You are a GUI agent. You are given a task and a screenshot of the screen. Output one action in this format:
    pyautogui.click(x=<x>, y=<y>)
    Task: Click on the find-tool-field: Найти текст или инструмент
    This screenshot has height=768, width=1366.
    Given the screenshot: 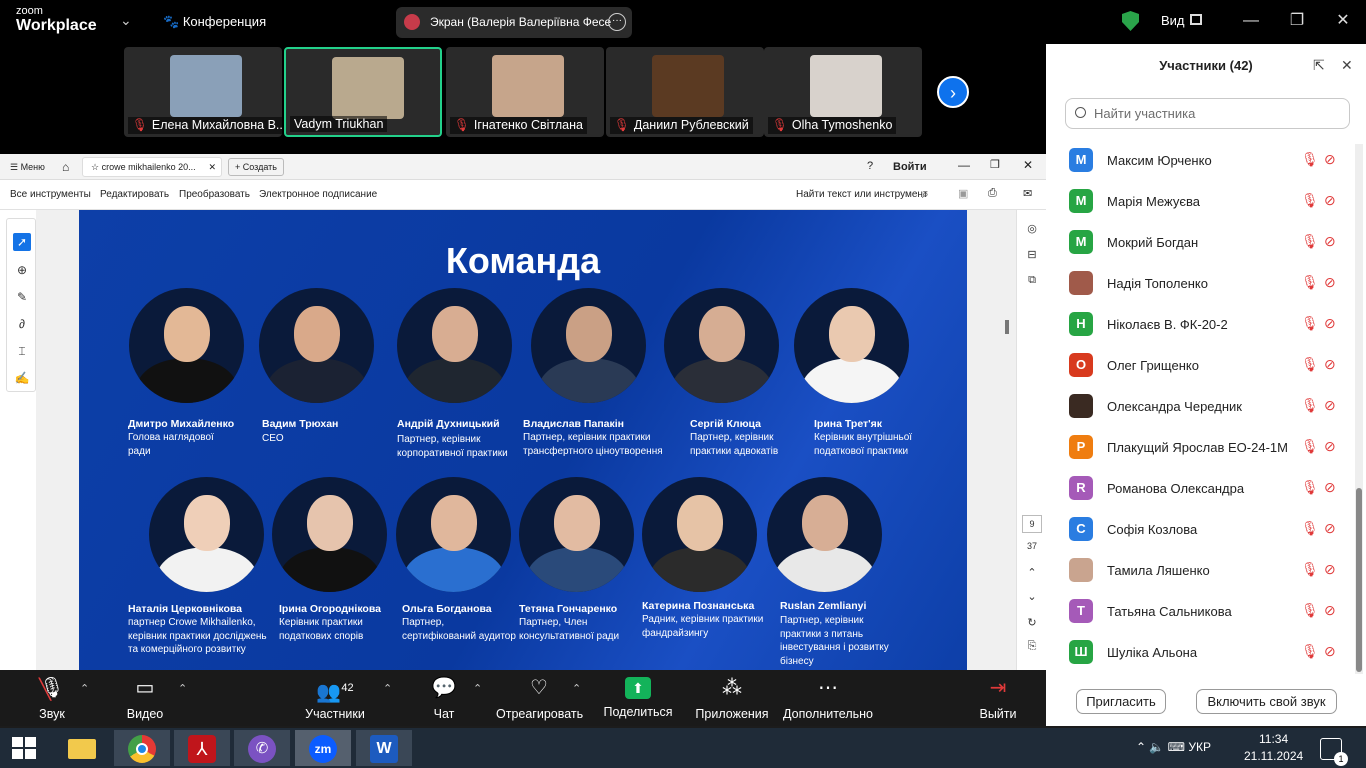 What is the action you would take?
    pyautogui.click(x=862, y=194)
    